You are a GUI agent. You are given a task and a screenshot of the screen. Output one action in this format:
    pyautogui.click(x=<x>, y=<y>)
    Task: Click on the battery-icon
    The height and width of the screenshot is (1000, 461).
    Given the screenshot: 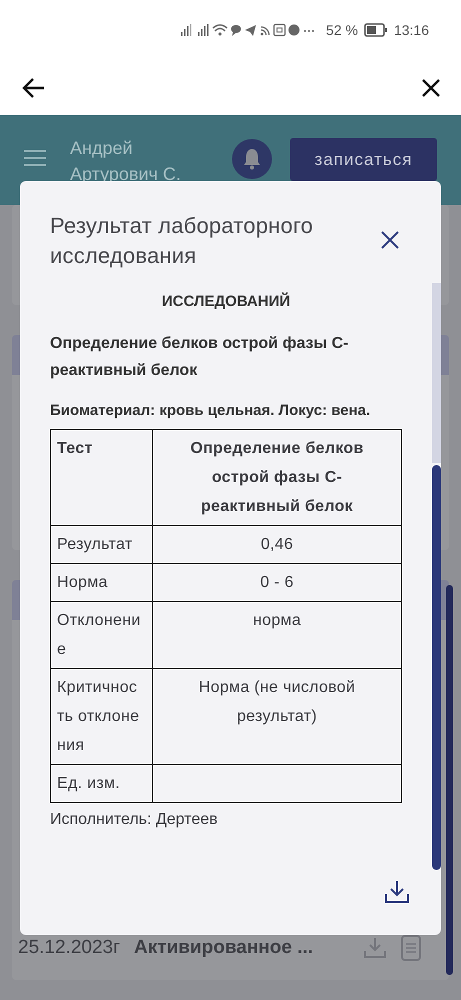 What is the action you would take?
    pyautogui.click(x=376, y=30)
    